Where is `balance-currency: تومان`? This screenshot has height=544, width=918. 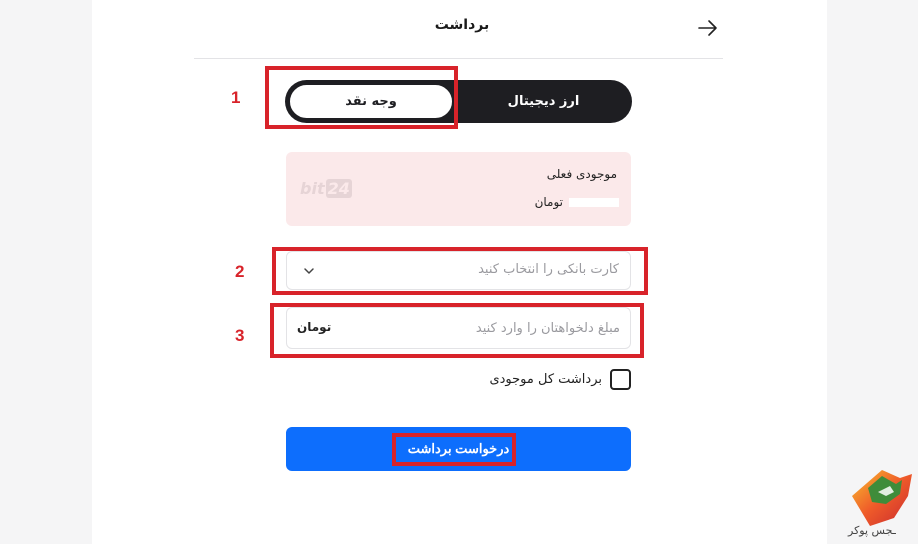 balance-currency: تومان is located at coordinates (548, 202).